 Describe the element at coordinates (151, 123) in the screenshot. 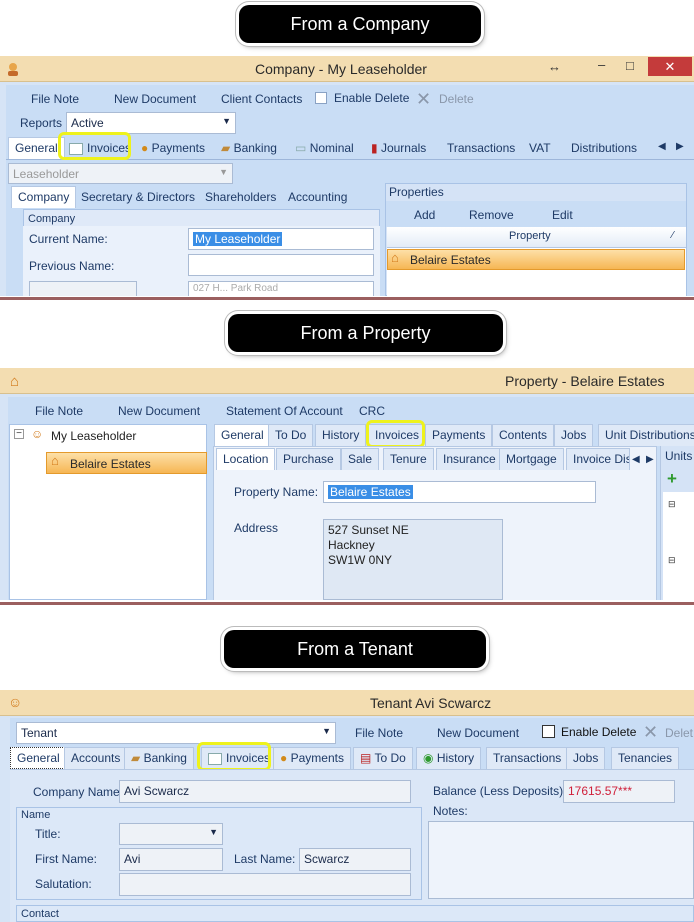

I see `reports-select: Active ▼` at that location.